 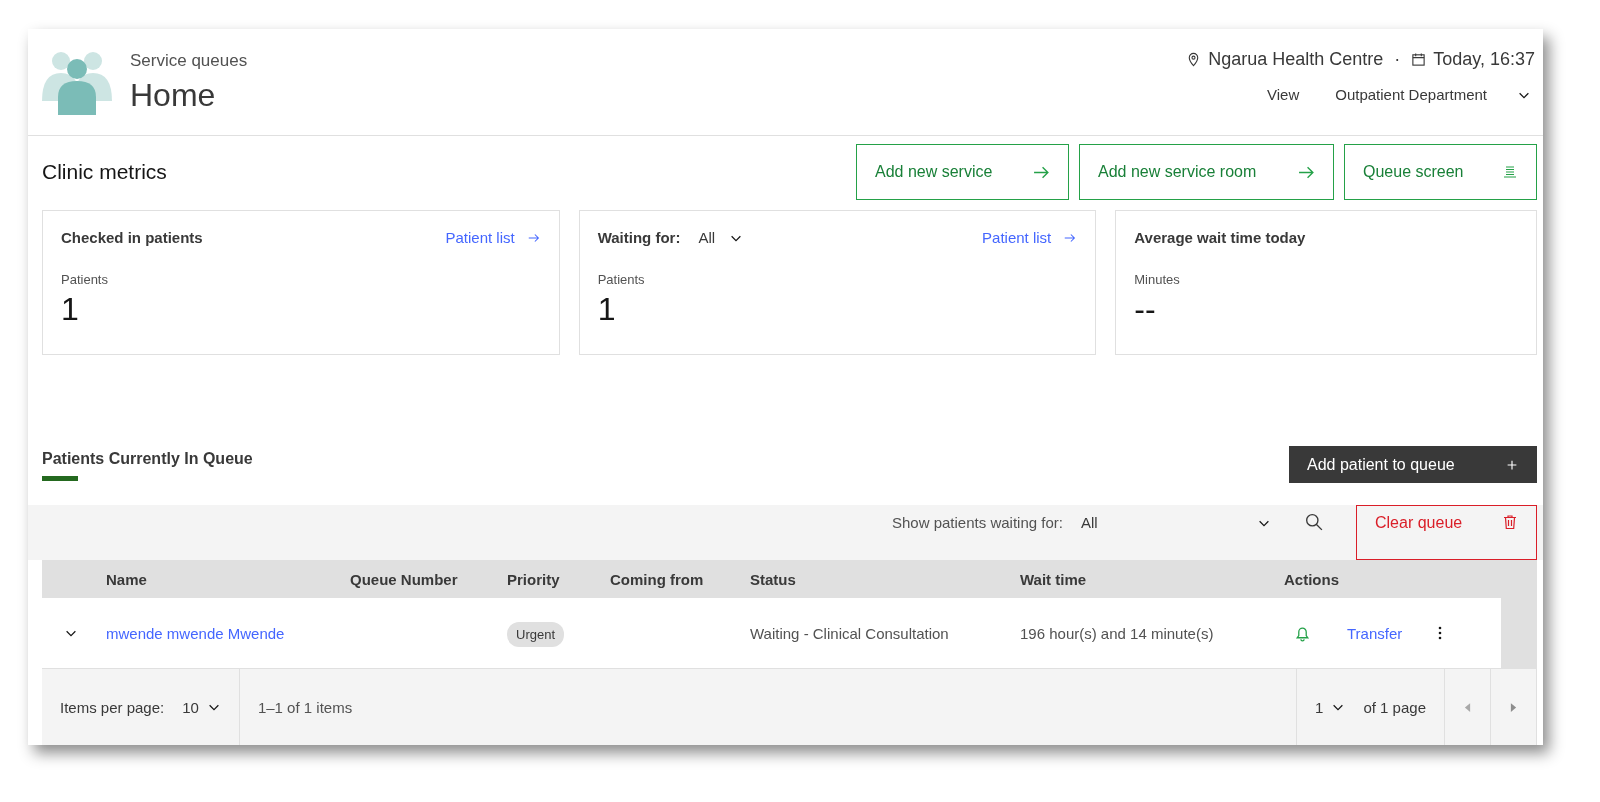 I want to click on overflow-menu-icon, so click(x=1440, y=633).